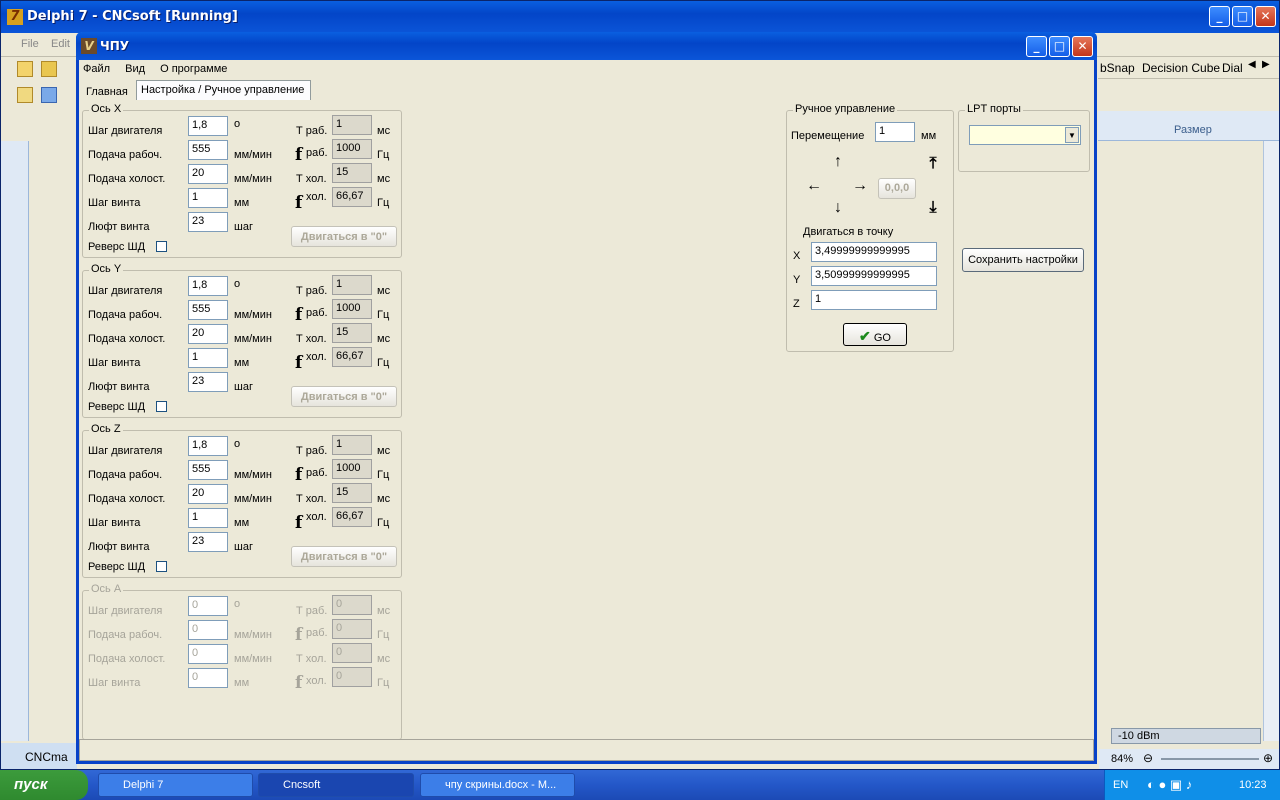 This screenshot has width=1280, height=800. I want to click on menu-about-ru: О программе, so click(193, 69).